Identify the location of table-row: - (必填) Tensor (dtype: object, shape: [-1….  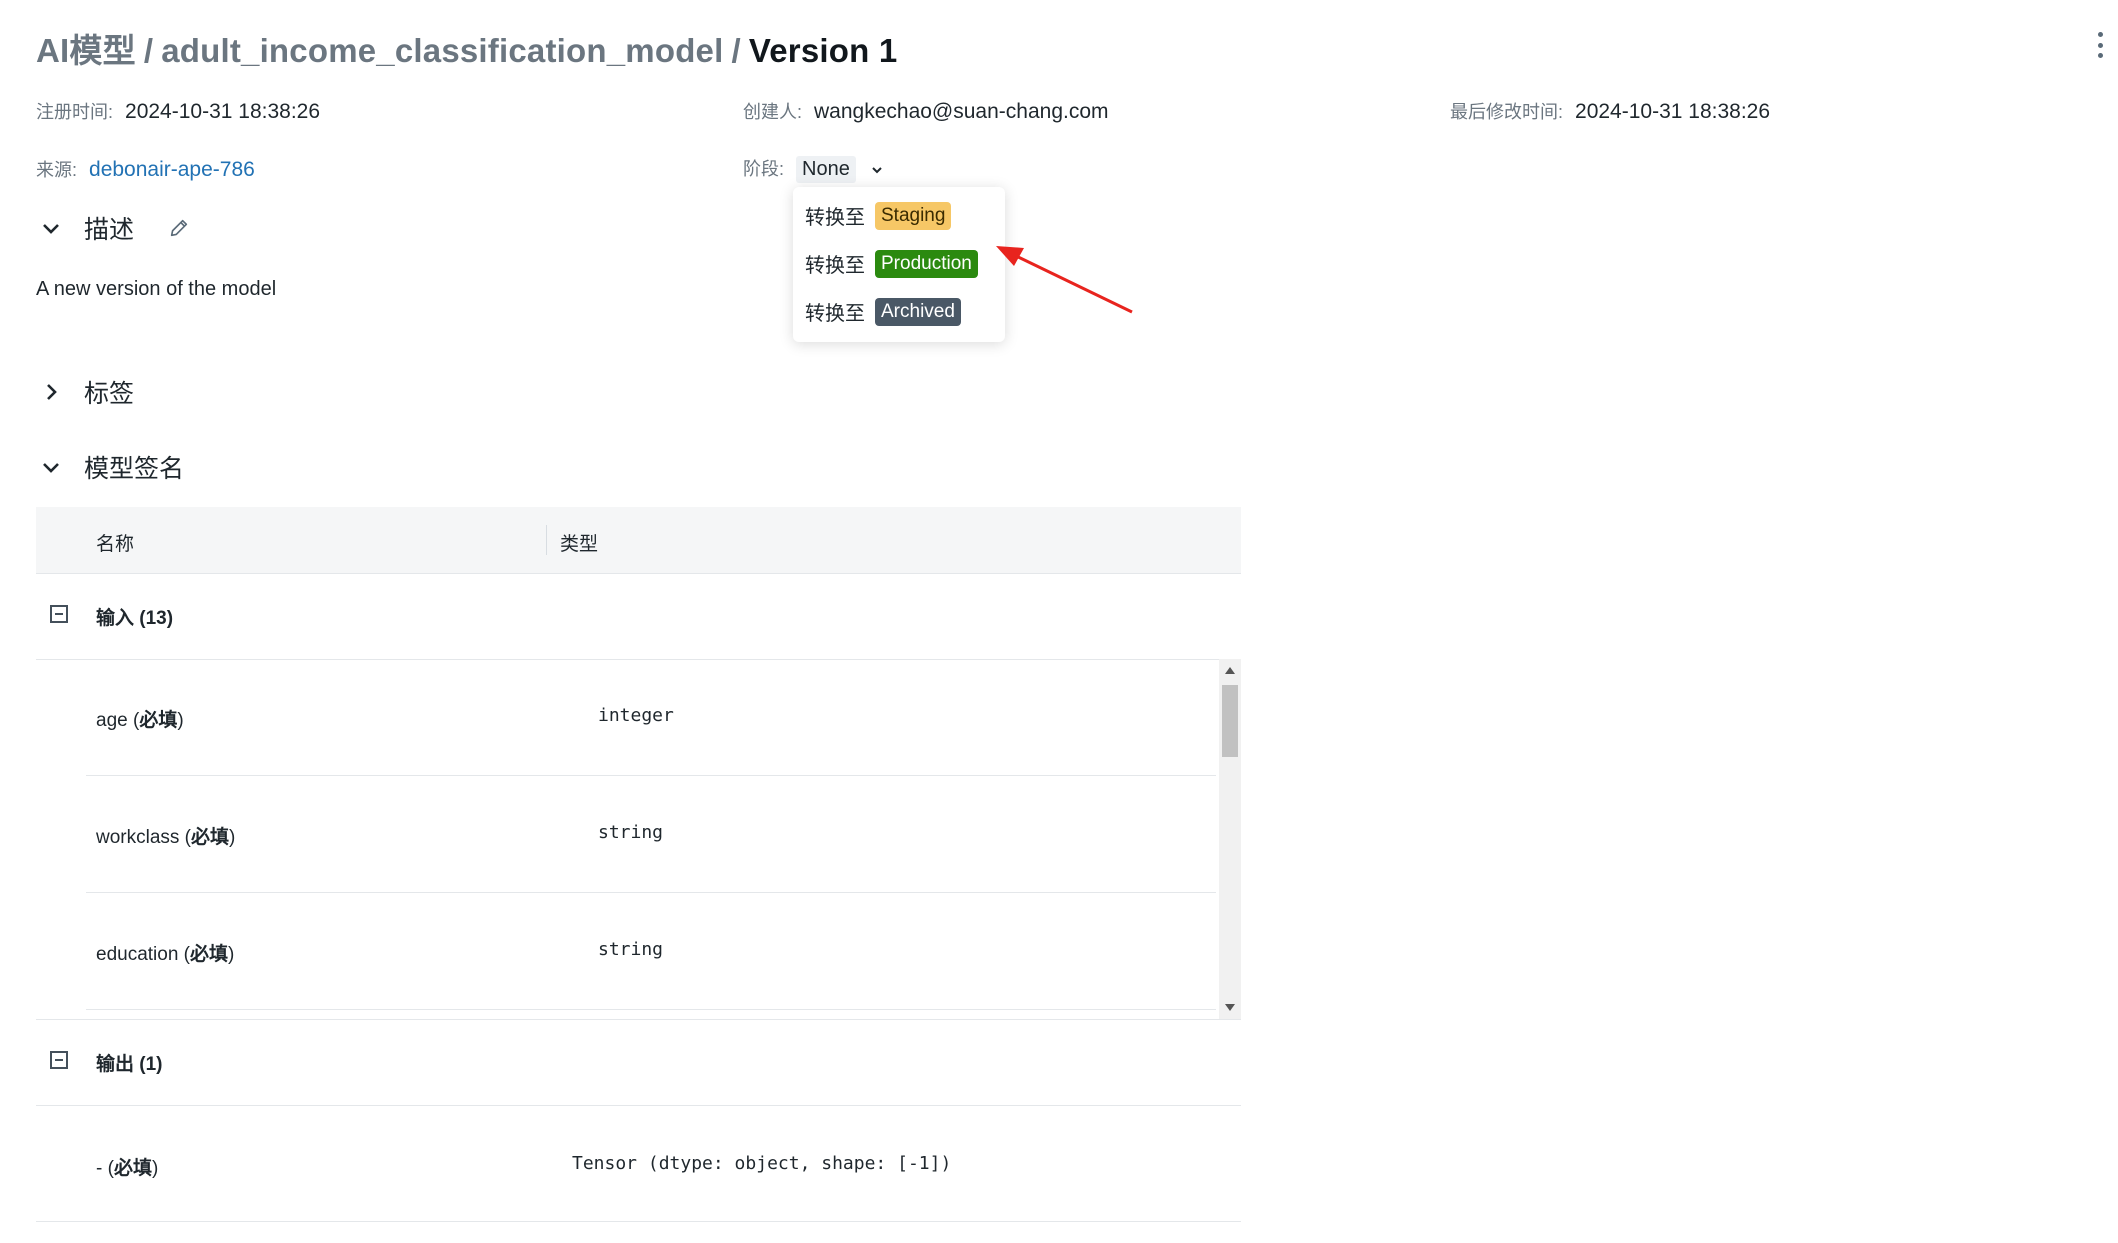
(638, 1163).